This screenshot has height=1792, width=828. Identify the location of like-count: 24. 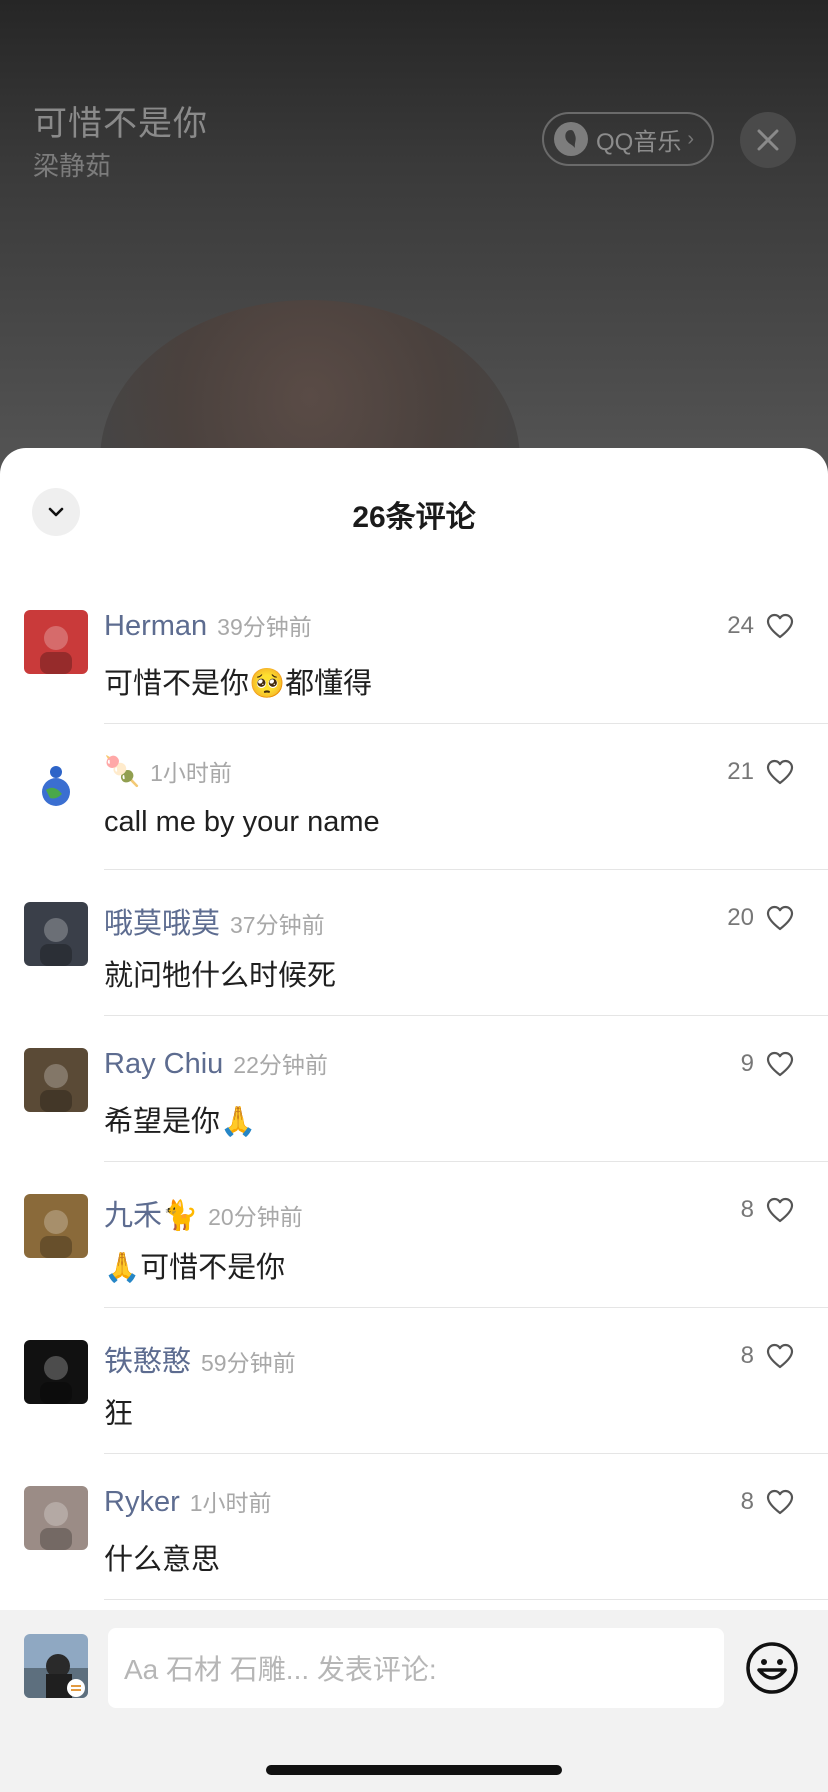
(740, 625).